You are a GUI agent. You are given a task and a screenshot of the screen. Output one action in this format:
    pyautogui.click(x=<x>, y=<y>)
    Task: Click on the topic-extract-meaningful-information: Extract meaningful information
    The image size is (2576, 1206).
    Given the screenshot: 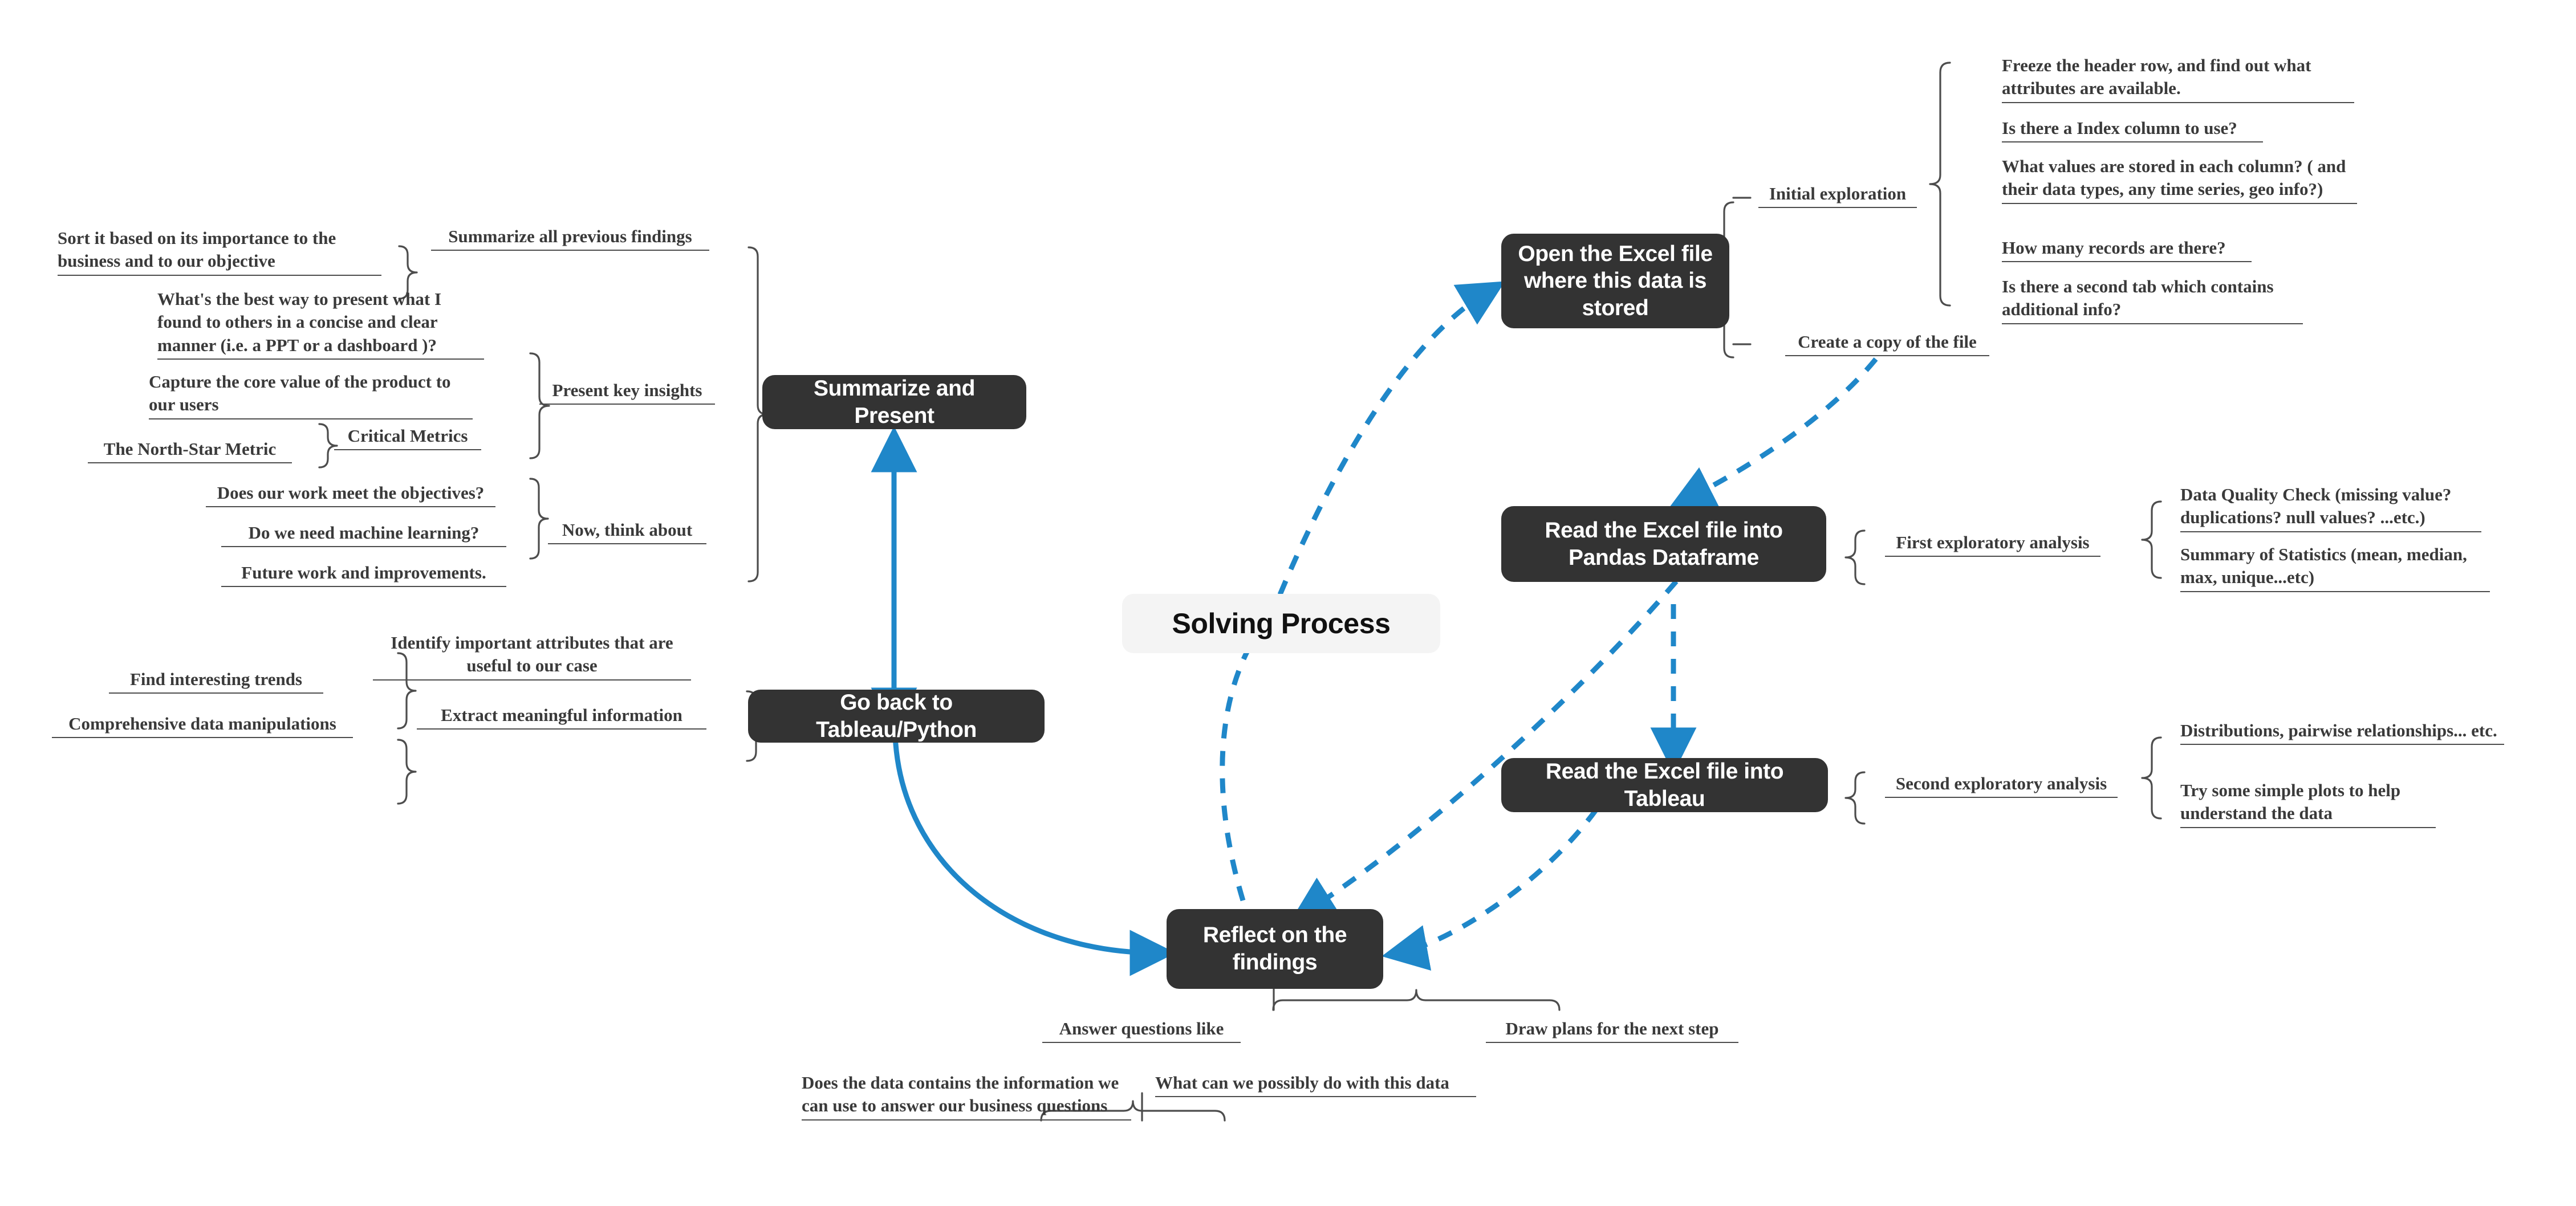 What is the action you would take?
    pyautogui.click(x=561, y=718)
    